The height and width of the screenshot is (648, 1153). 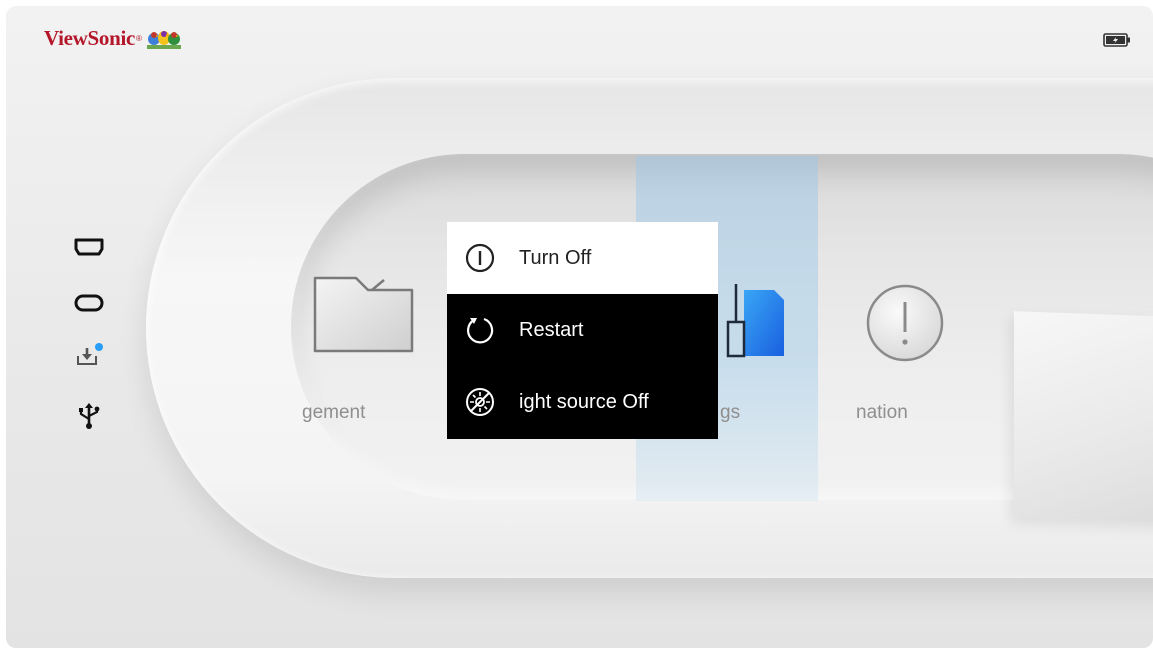 What do you see at coordinates (89, 247) in the screenshot?
I see `hdmi-port-icon` at bounding box center [89, 247].